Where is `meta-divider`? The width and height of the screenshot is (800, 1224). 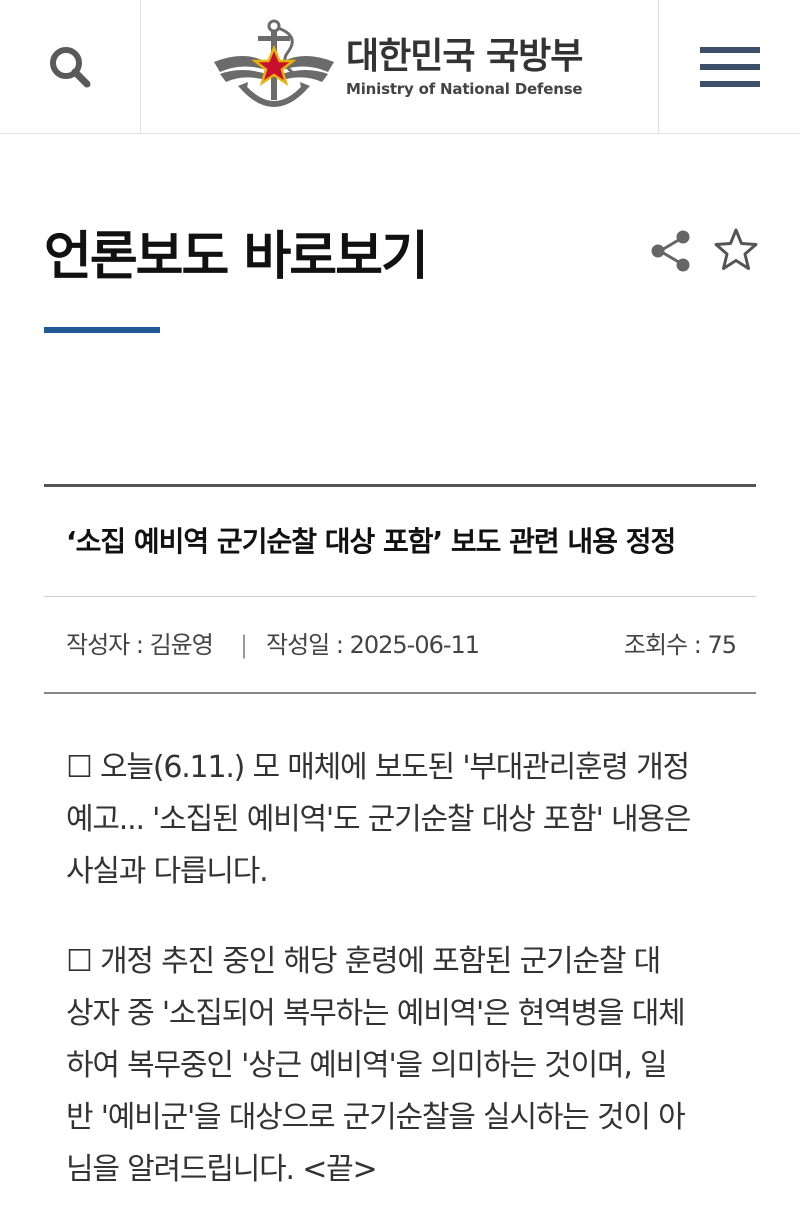
meta-divider is located at coordinates (400, 693).